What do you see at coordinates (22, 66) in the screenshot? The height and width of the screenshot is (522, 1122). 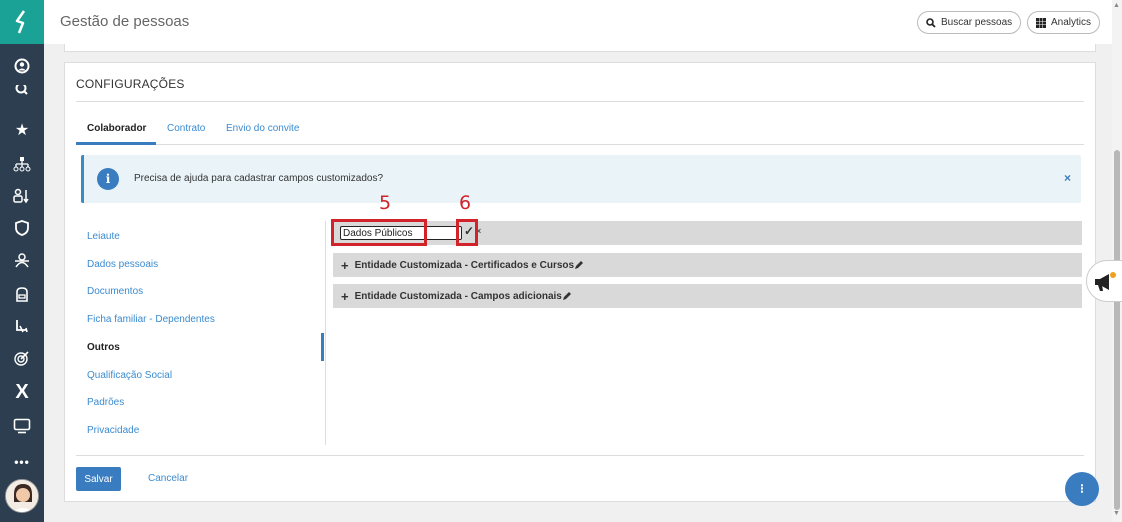 I see `profile-circle-icon` at bounding box center [22, 66].